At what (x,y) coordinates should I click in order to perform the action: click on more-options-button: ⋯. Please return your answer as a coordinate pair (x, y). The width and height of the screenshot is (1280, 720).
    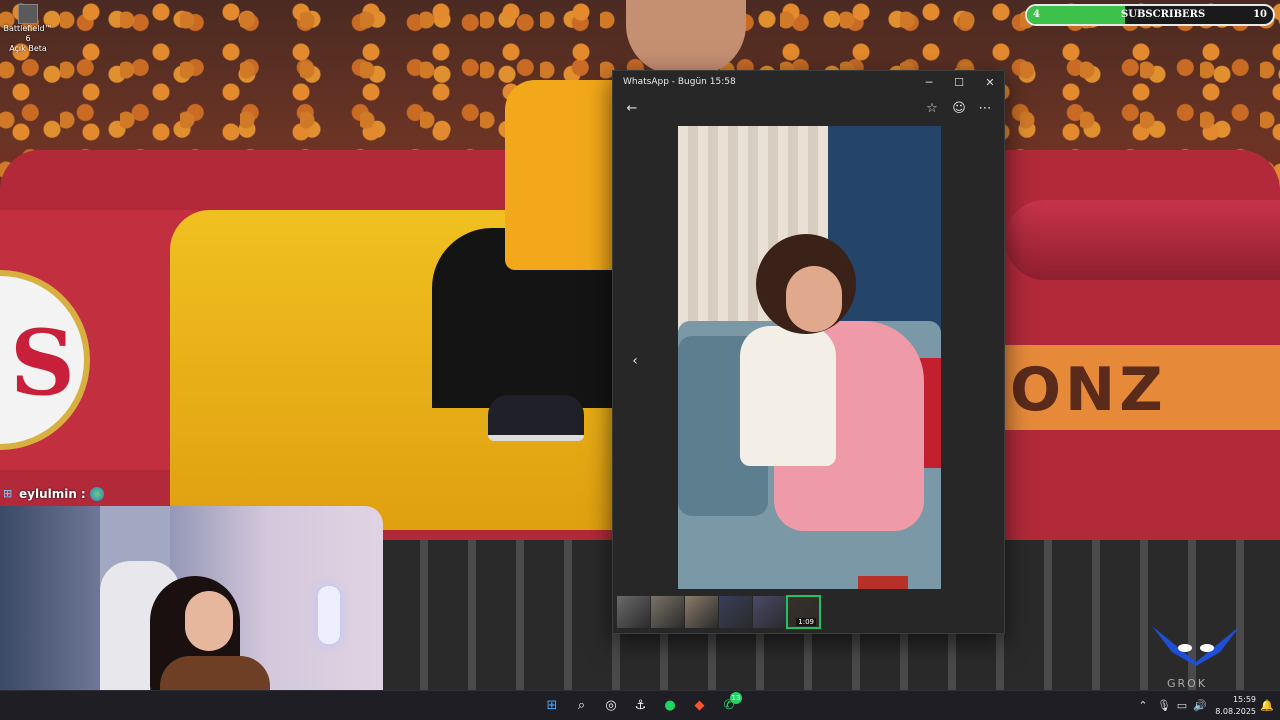
    Looking at the image, I should click on (985, 109).